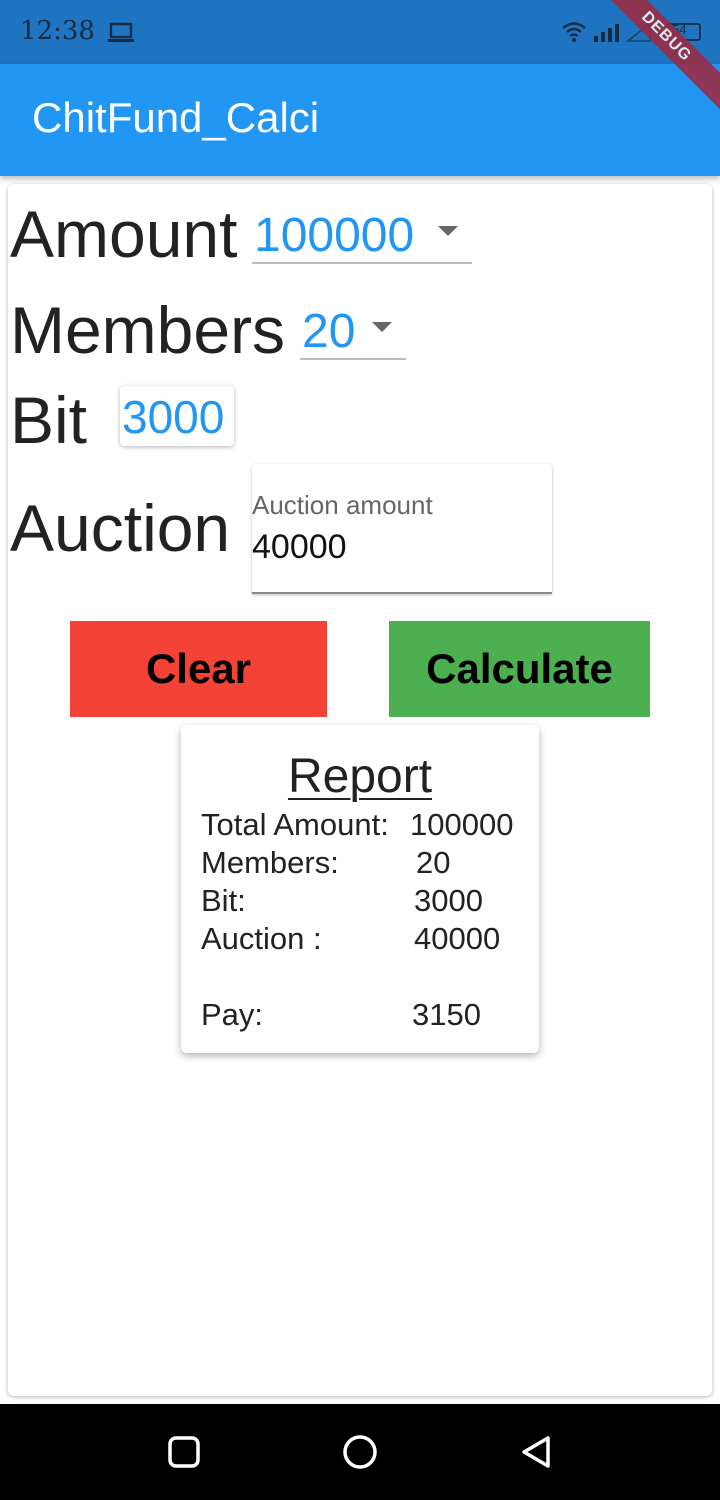  What do you see at coordinates (295, 824) in the screenshot?
I see `report-total-amount-label: Total Amount:` at bounding box center [295, 824].